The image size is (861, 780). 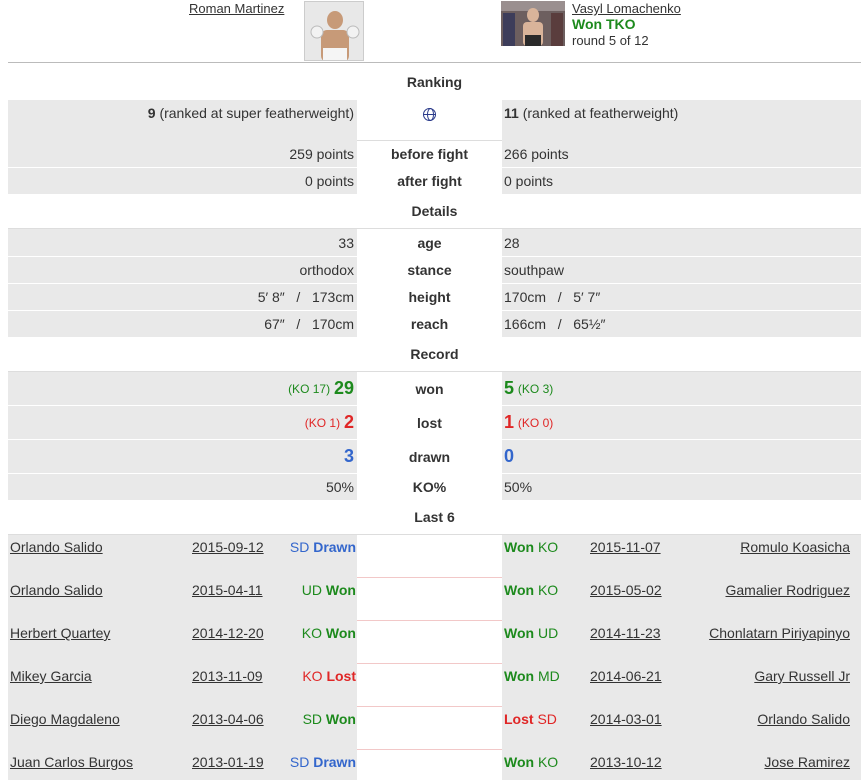 I want to click on right-fight-date-link: 2013-10-12, so click(x=626, y=762).